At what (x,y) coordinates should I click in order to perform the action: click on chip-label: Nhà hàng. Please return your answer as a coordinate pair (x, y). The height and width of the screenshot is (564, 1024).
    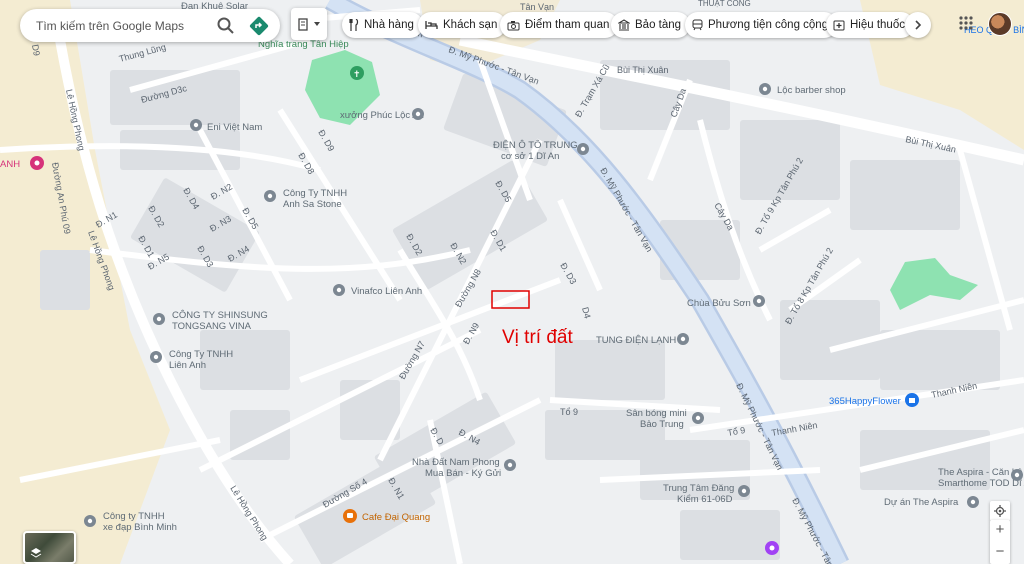
    Looking at the image, I should click on (389, 25).